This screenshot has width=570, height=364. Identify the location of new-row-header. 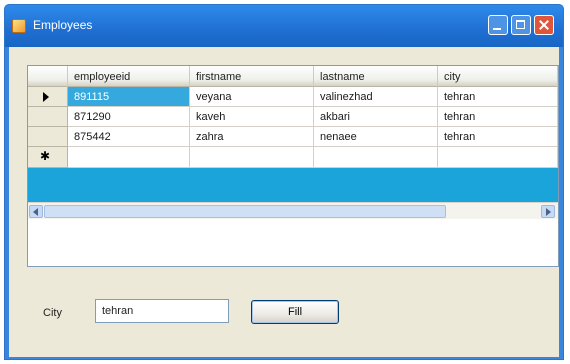
(48, 157).